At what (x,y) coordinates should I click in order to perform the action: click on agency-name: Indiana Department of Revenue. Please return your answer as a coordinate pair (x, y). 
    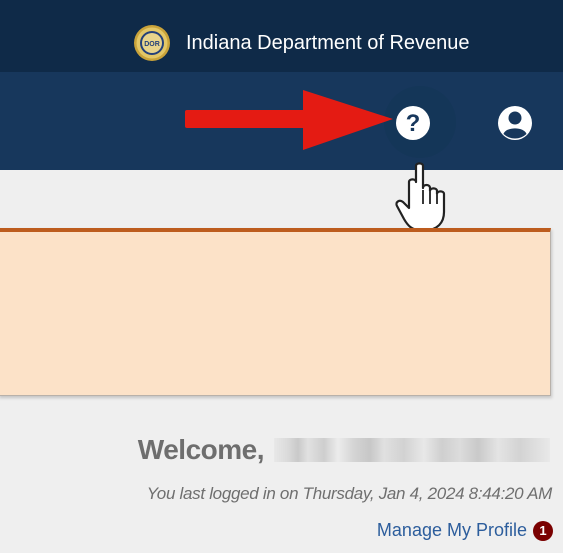
    Looking at the image, I should click on (328, 43).